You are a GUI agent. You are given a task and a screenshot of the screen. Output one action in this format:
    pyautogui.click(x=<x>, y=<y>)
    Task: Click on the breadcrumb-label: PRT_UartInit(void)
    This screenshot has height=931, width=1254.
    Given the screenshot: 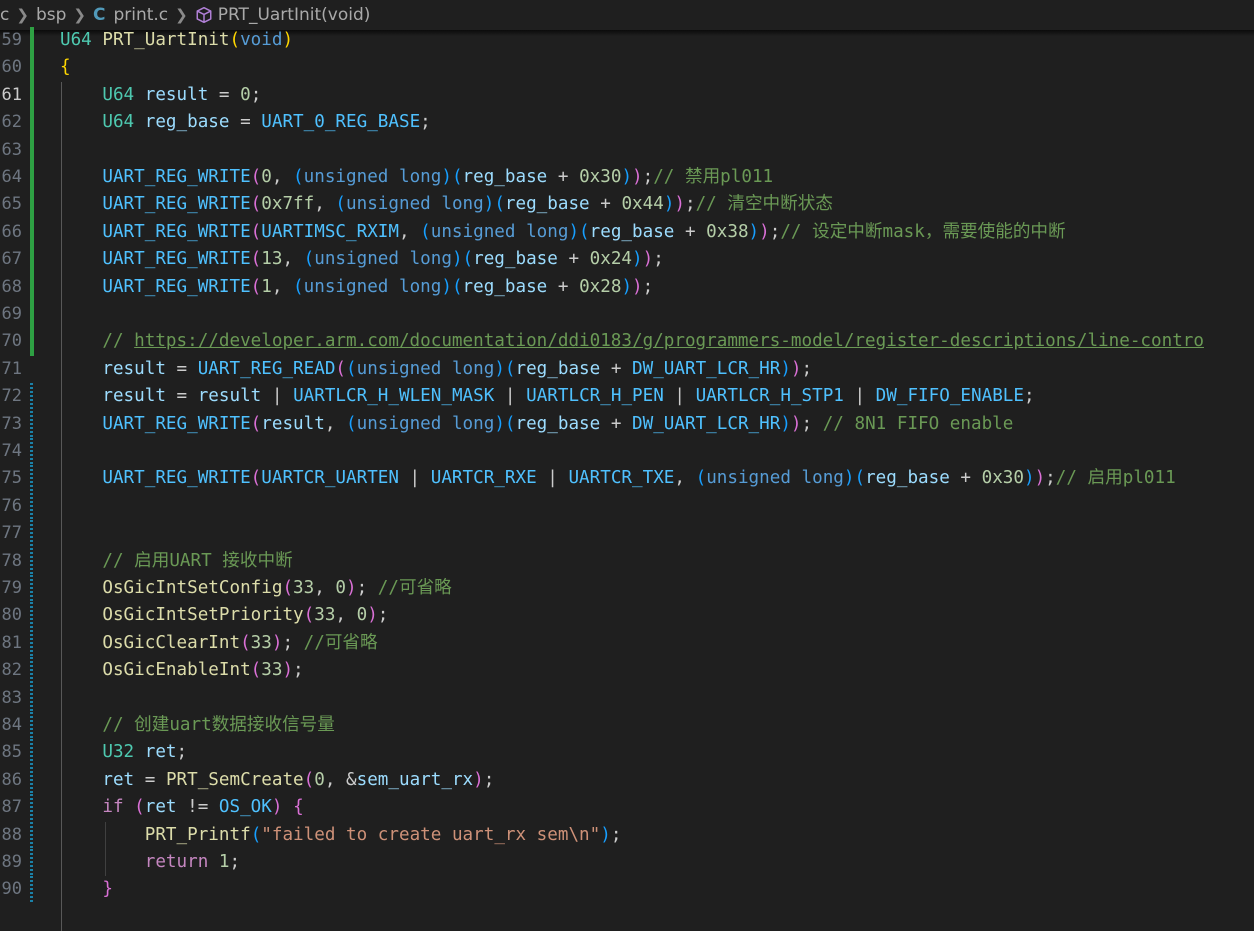 What is the action you would take?
    pyautogui.click(x=294, y=15)
    